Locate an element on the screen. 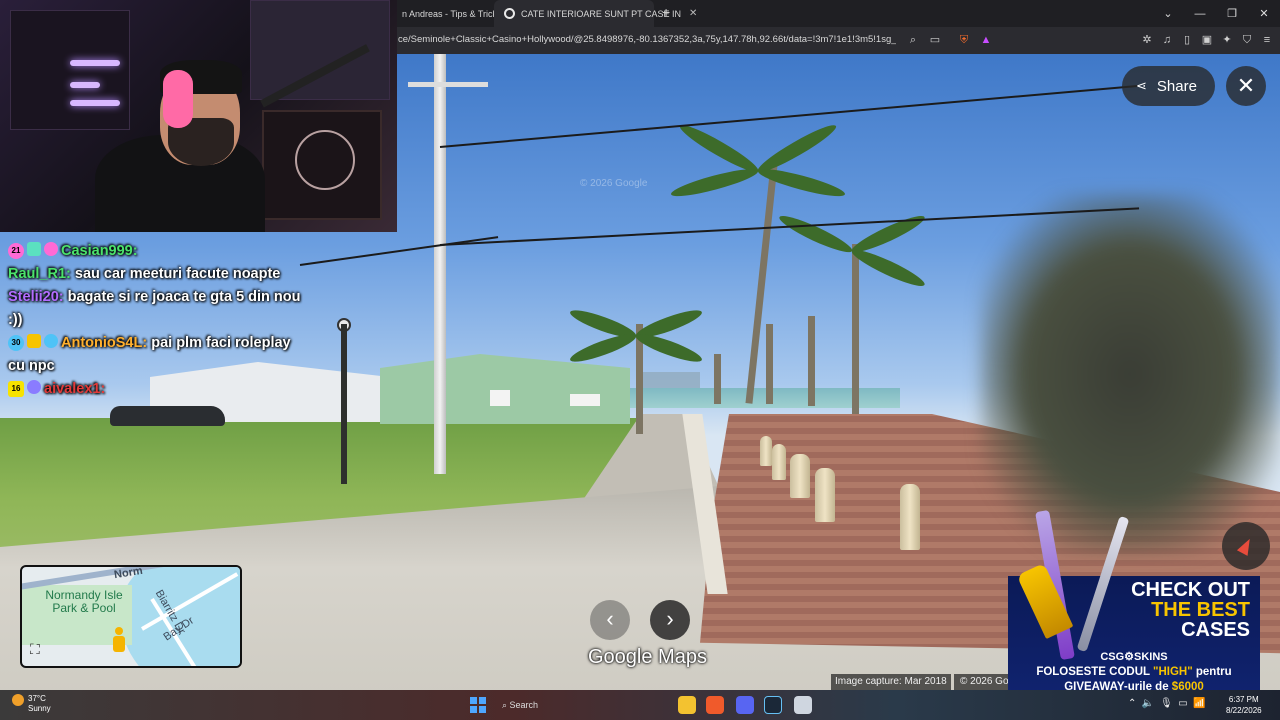 This screenshot has width=1280, height=720. chat-username: Stelii20: is located at coordinates (36, 297).